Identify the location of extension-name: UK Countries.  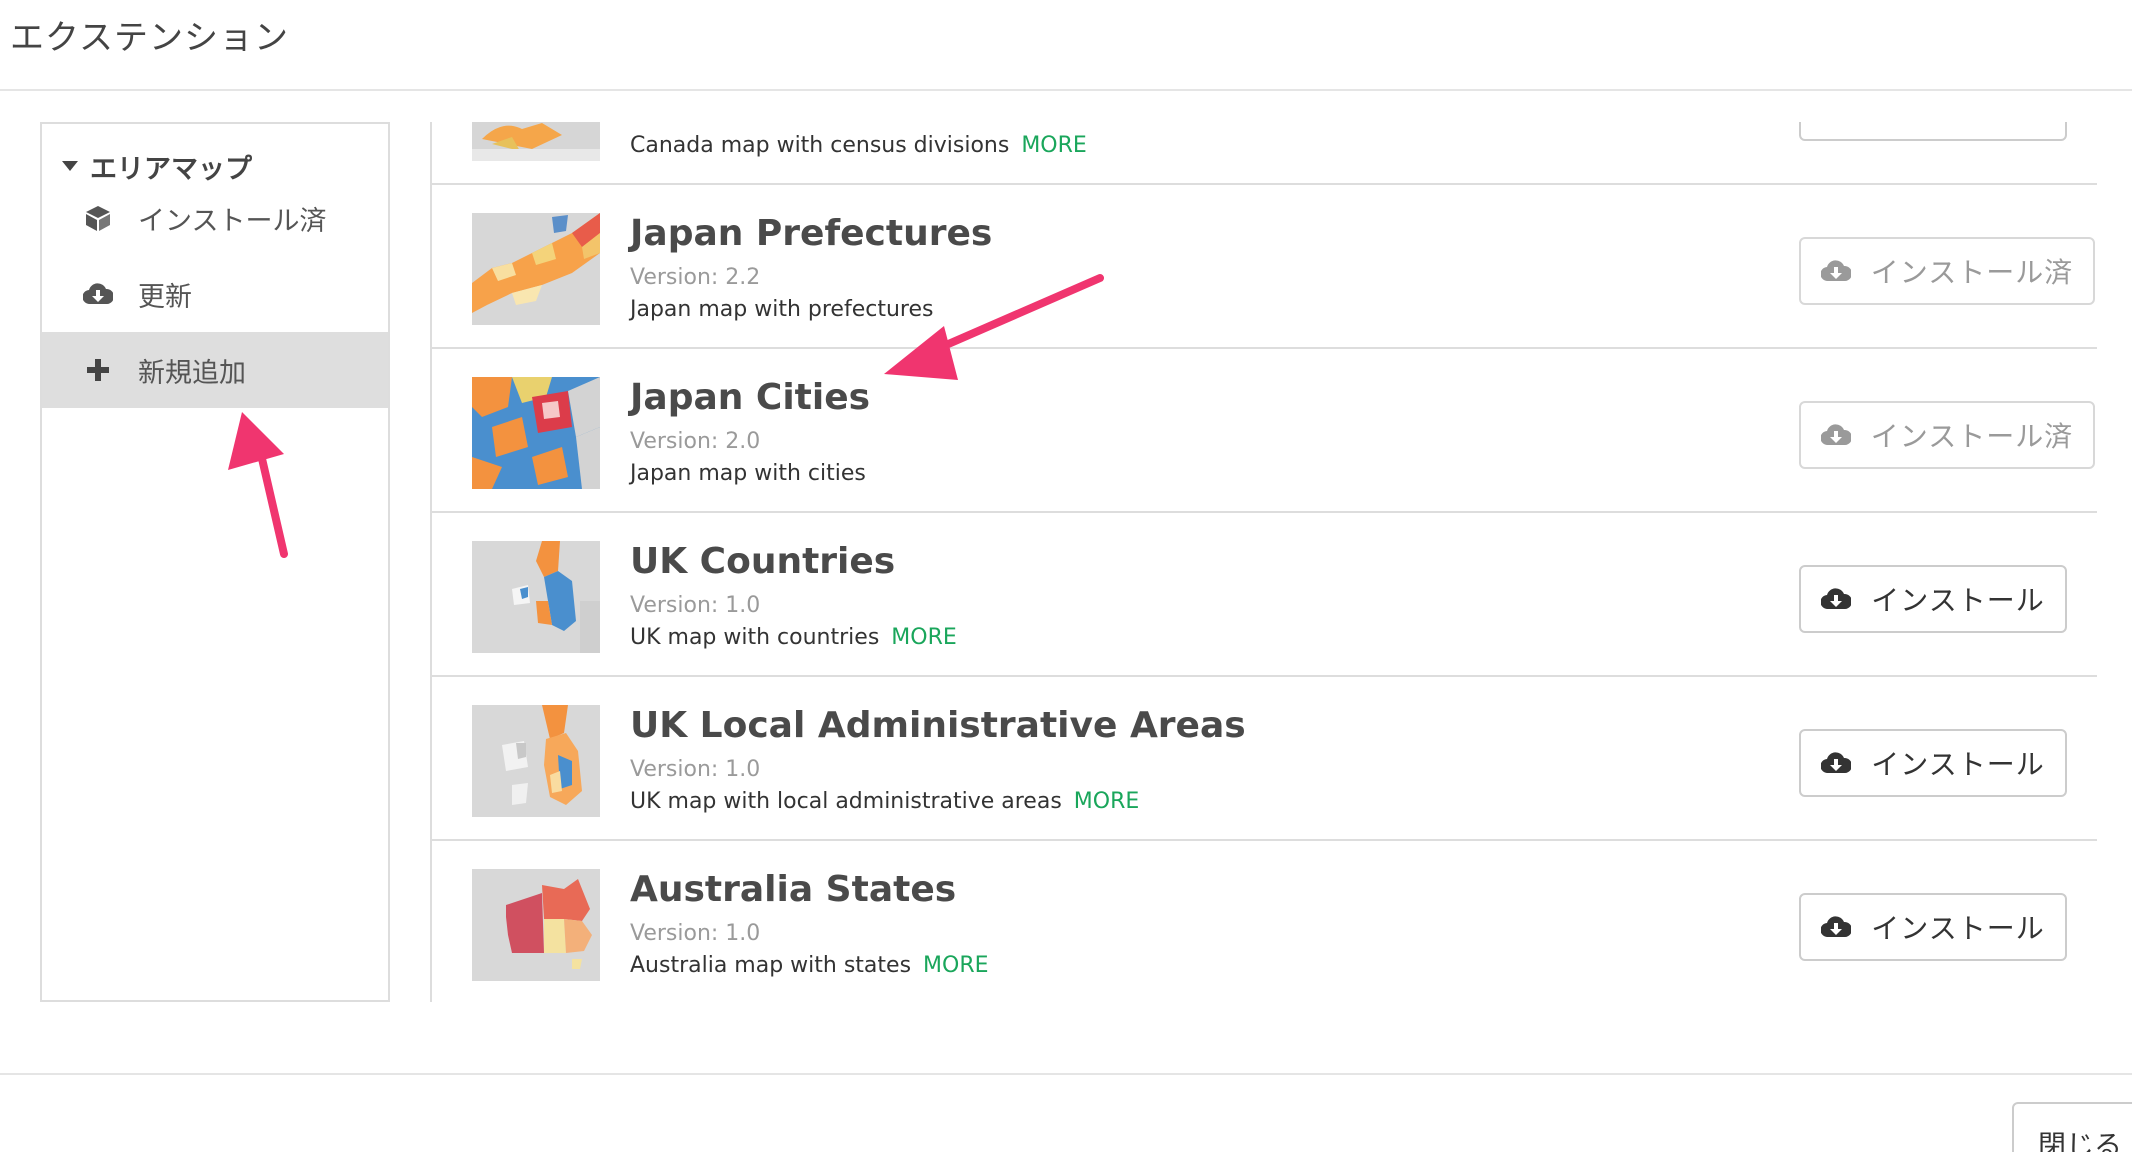
(763, 561).